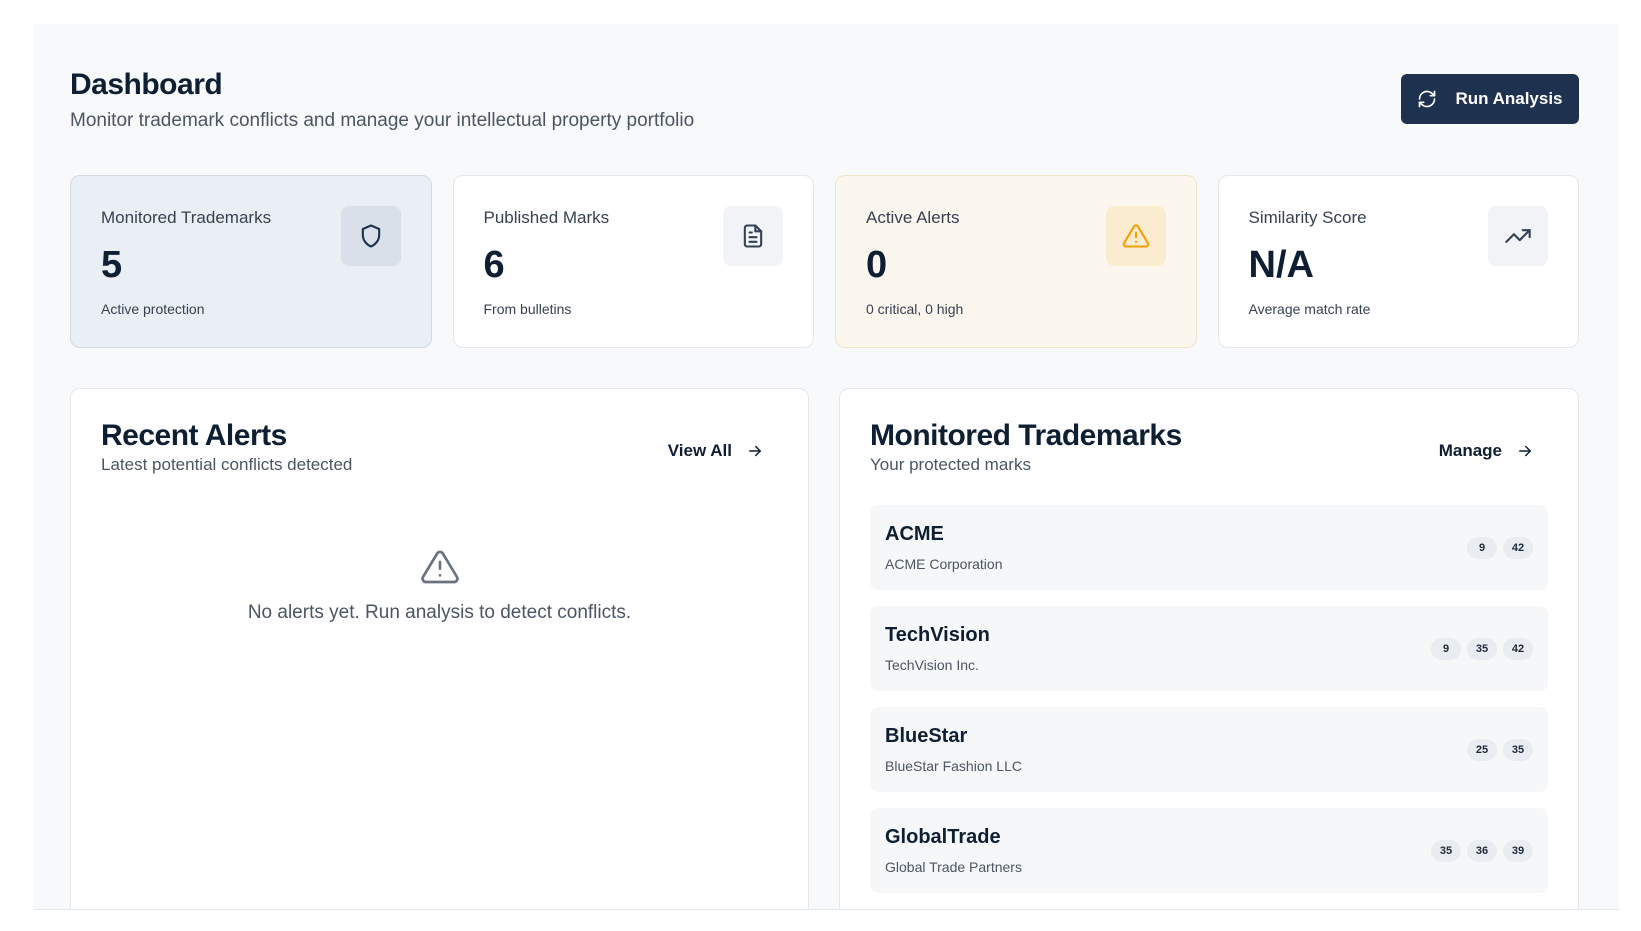 The image size is (1641, 931). I want to click on page-title: Dashboard, so click(146, 84).